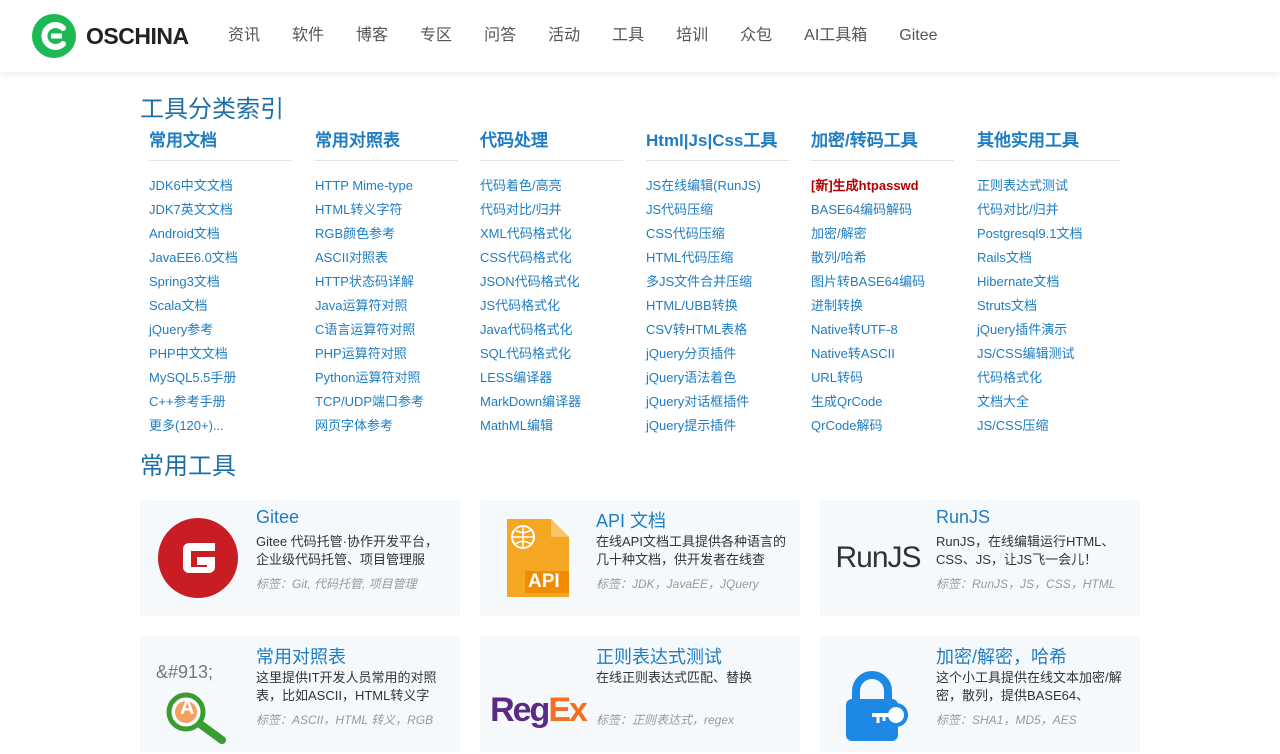 This screenshot has height=754, width=1280. Describe the element at coordinates (697, 401) in the screenshot. I see `category-link: jQuery对话框插件` at that location.